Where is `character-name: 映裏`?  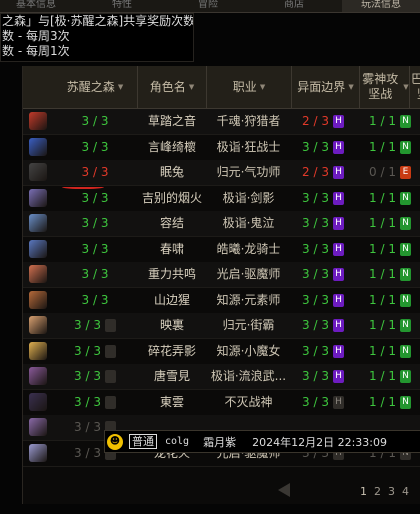
character-name: 映裏 is located at coordinates (171, 325).